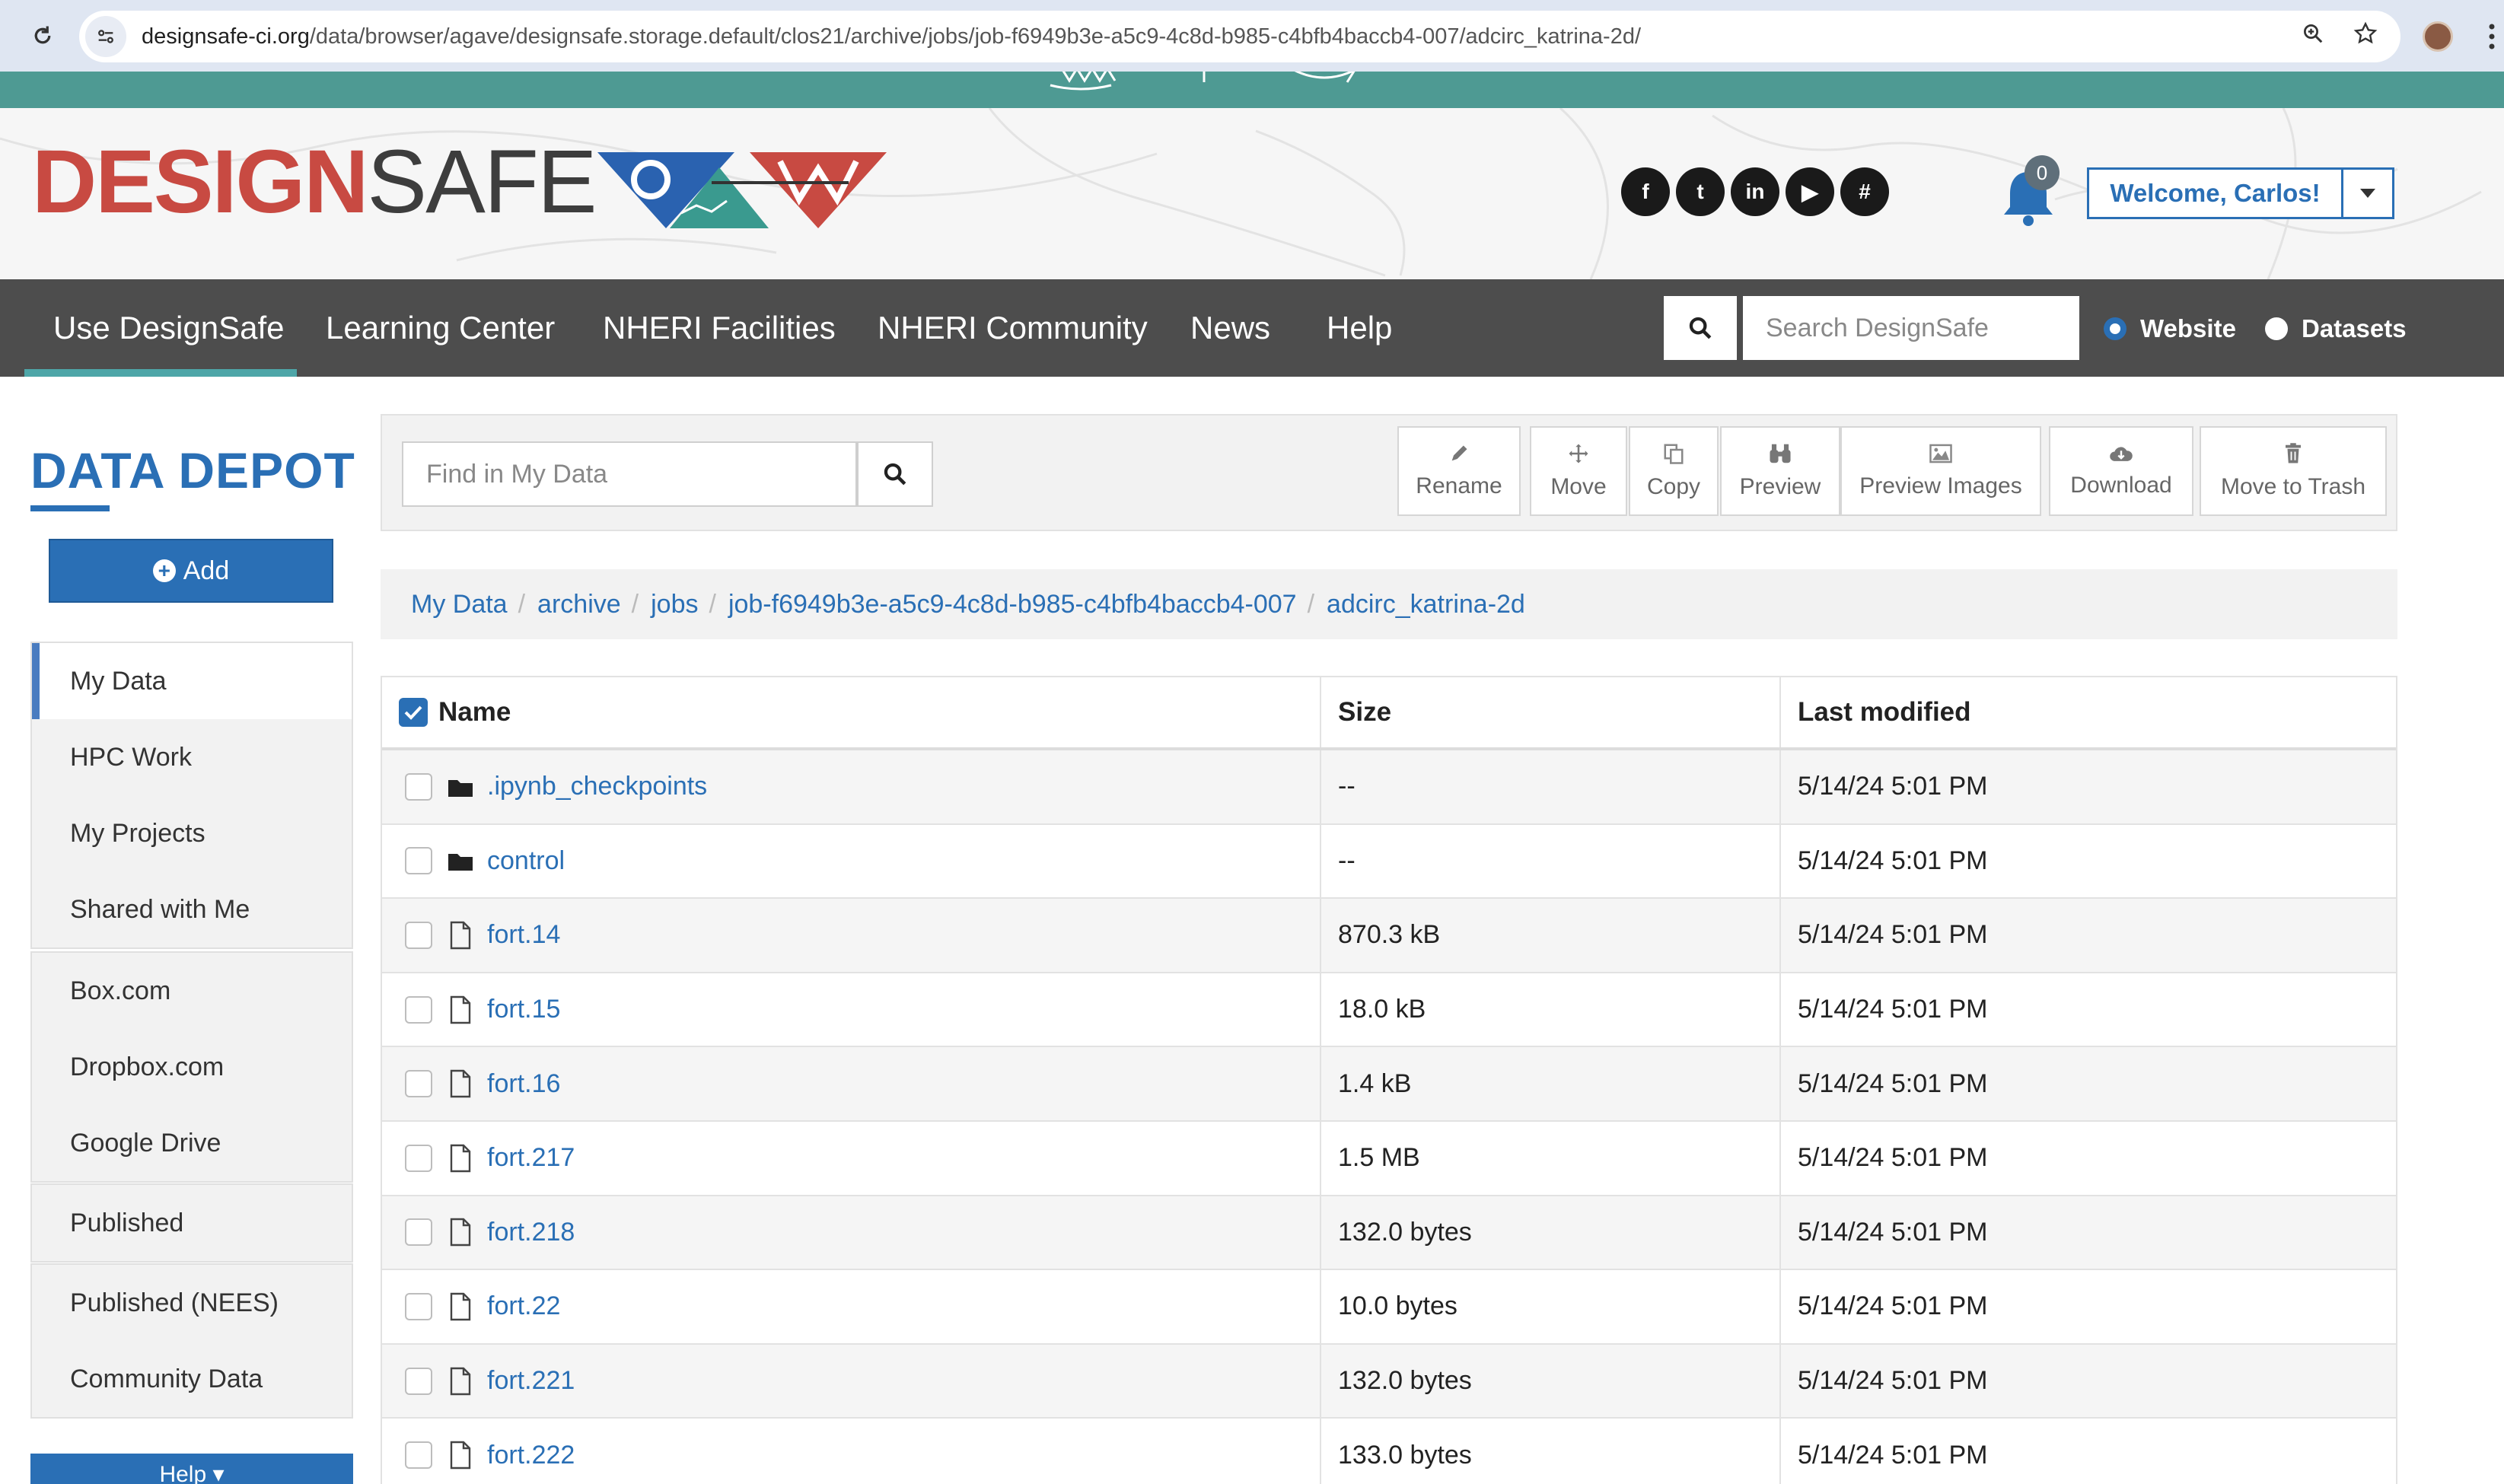 Image resolution: width=2504 pixels, height=1484 pixels. Describe the element at coordinates (1389, 1084) in the screenshot. I see `table-row: fort.16 1.4 kB 5/14/24 5:01 PM` at that location.